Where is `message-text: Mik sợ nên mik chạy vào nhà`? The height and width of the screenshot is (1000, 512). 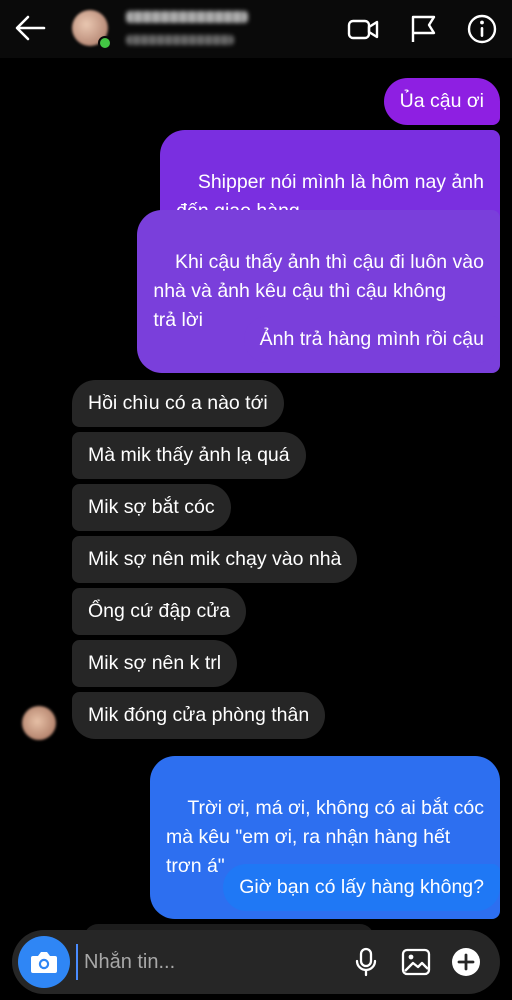 message-text: Mik sợ nên mik chạy vào nhà is located at coordinates (215, 559).